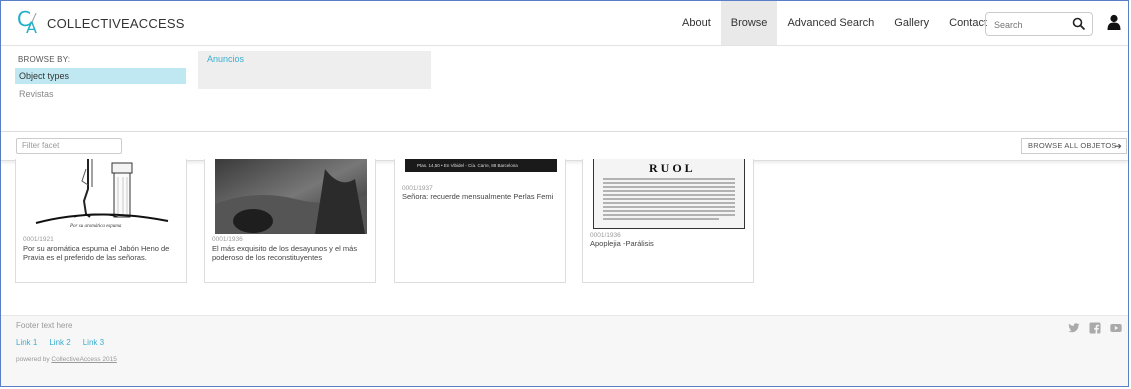 This screenshot has height=389, width=1131. What do you see at coordinates (116, 23) in the screenshot?
I see `logo-text: COLLECTIVEACCESS` at bounding box center [116, 23].